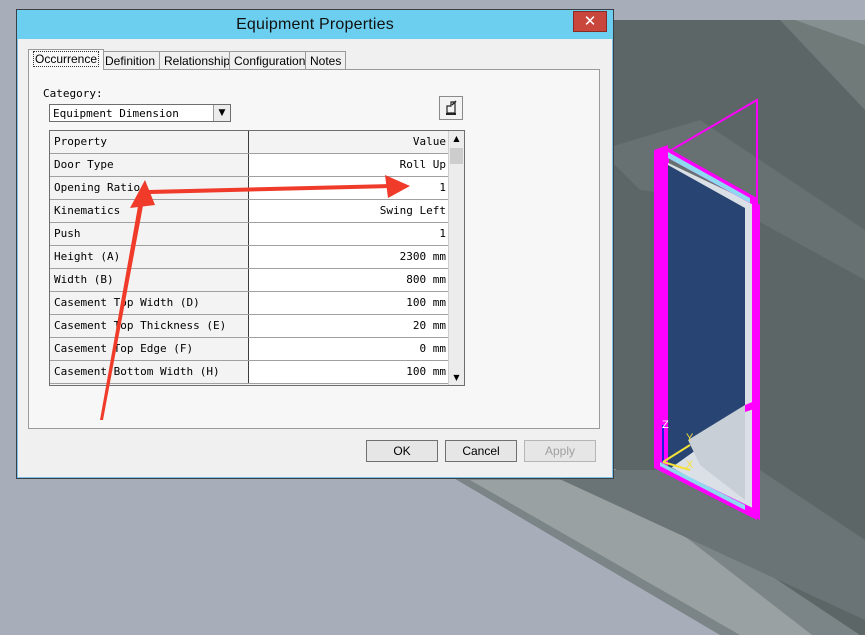  Describe the element at coordinates (255, 297) in the screenshot. I see `annotation-arrows` at that location.